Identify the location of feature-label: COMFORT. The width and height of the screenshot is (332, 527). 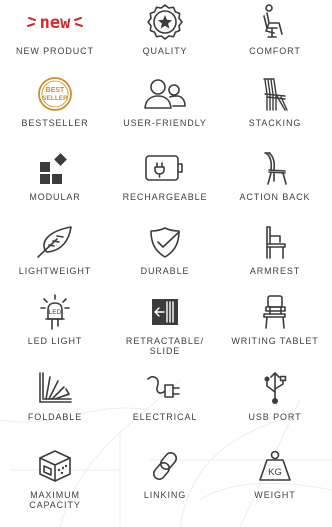
(275, 51).